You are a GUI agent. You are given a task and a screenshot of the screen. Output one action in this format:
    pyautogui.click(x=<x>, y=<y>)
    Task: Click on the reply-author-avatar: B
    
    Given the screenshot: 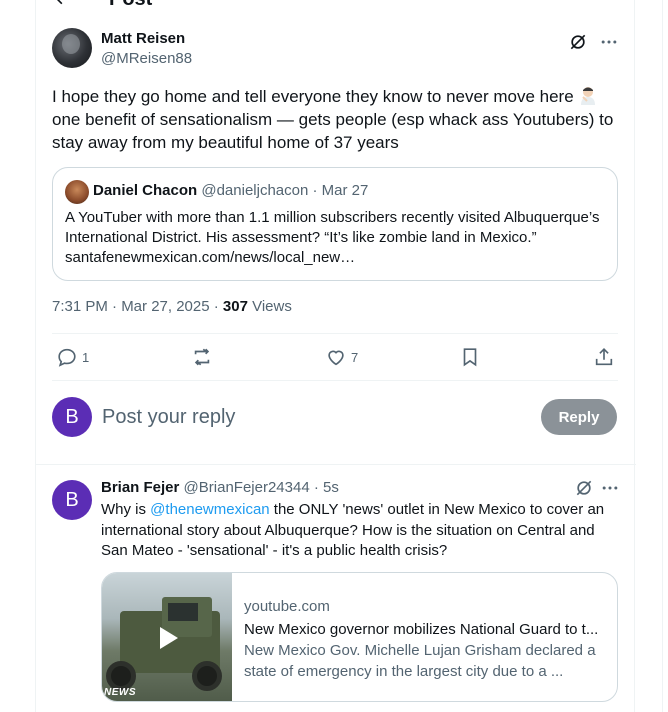 What is the action you would take?
    pyautogui.click(x=72, y=500)
    